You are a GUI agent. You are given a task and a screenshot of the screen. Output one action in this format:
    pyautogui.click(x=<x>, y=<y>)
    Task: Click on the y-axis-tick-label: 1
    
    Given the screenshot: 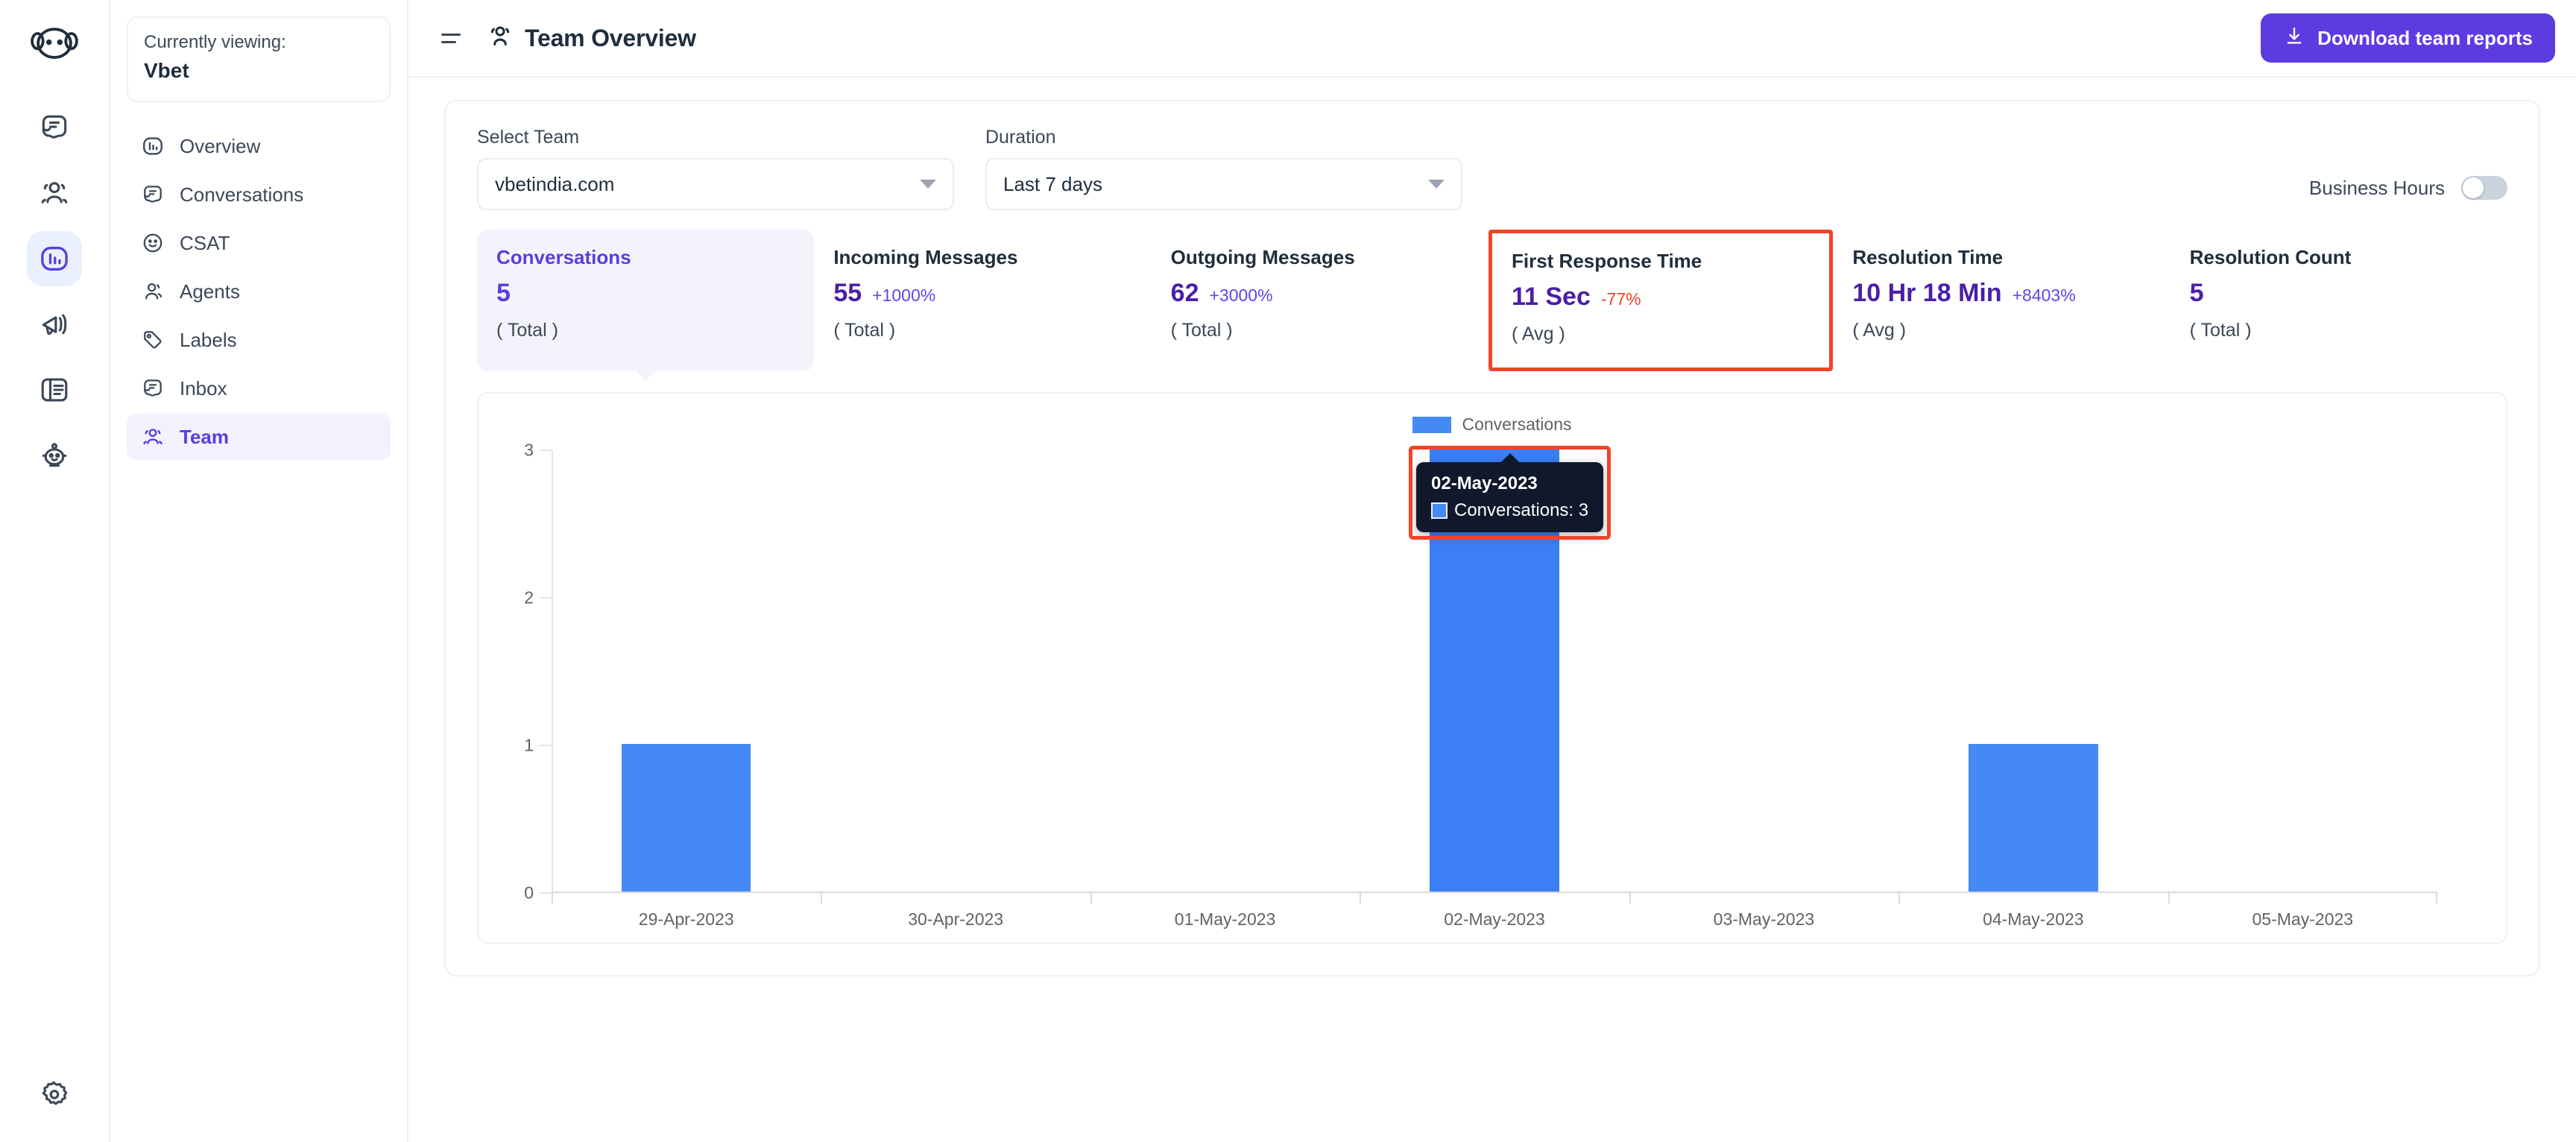 What is the action you would take?
    pyautogui.click(x=529, y=745)
    